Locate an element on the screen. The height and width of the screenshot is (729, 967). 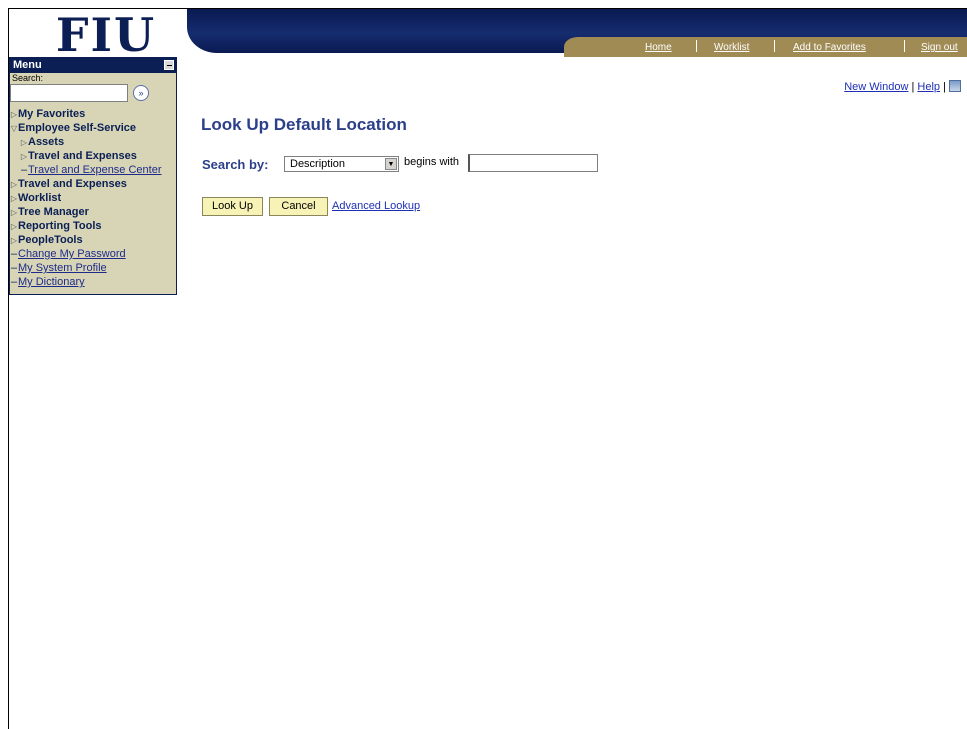
page-help-icon is located at coordinates (955, 86).